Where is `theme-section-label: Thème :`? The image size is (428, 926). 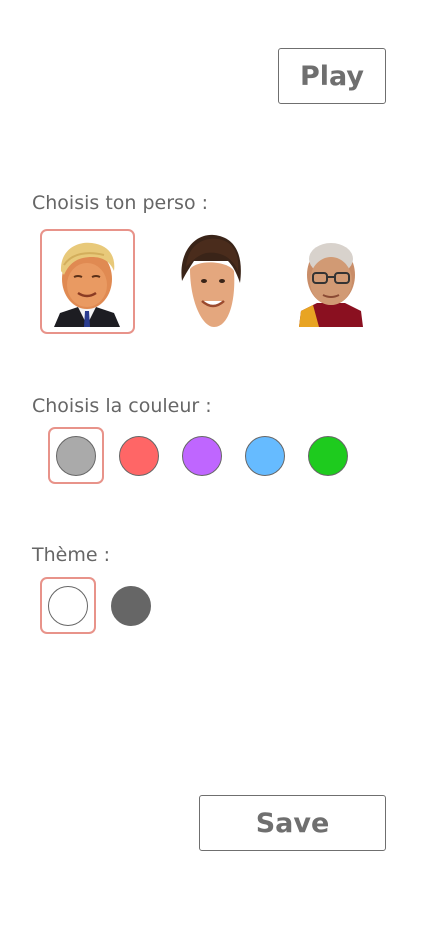
theme-section-label: Thème : is located at coordinates (71, 555).